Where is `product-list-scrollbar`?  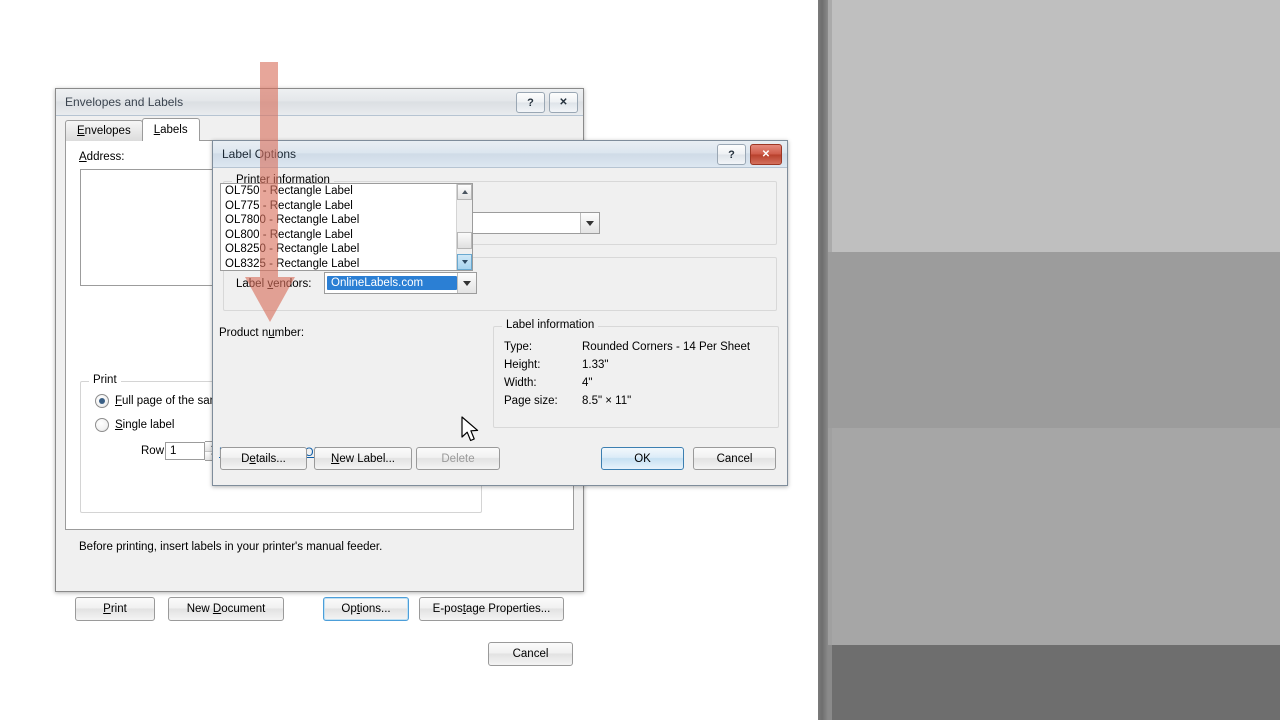
product-list-scrollbar is located at coordinates (464, 227).